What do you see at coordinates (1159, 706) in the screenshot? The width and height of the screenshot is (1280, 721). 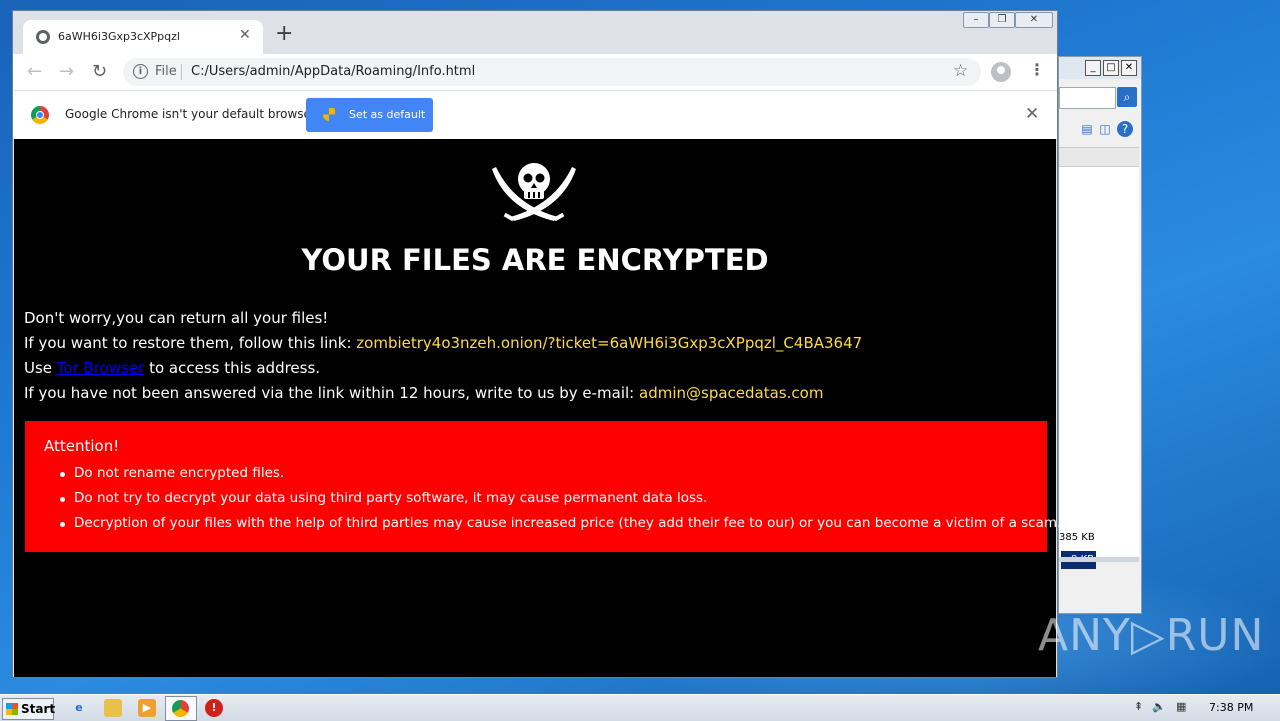 I see `volume-icon: 🔈` at bounding box center [1159, 706].